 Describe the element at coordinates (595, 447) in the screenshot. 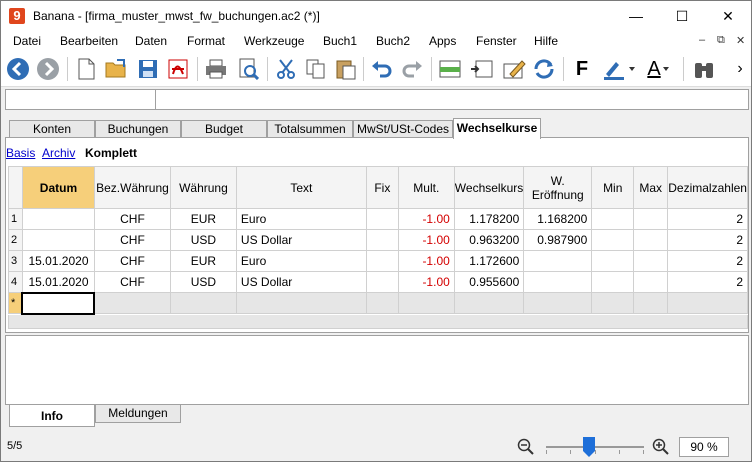

I see `zoom-slider-track` at that location.